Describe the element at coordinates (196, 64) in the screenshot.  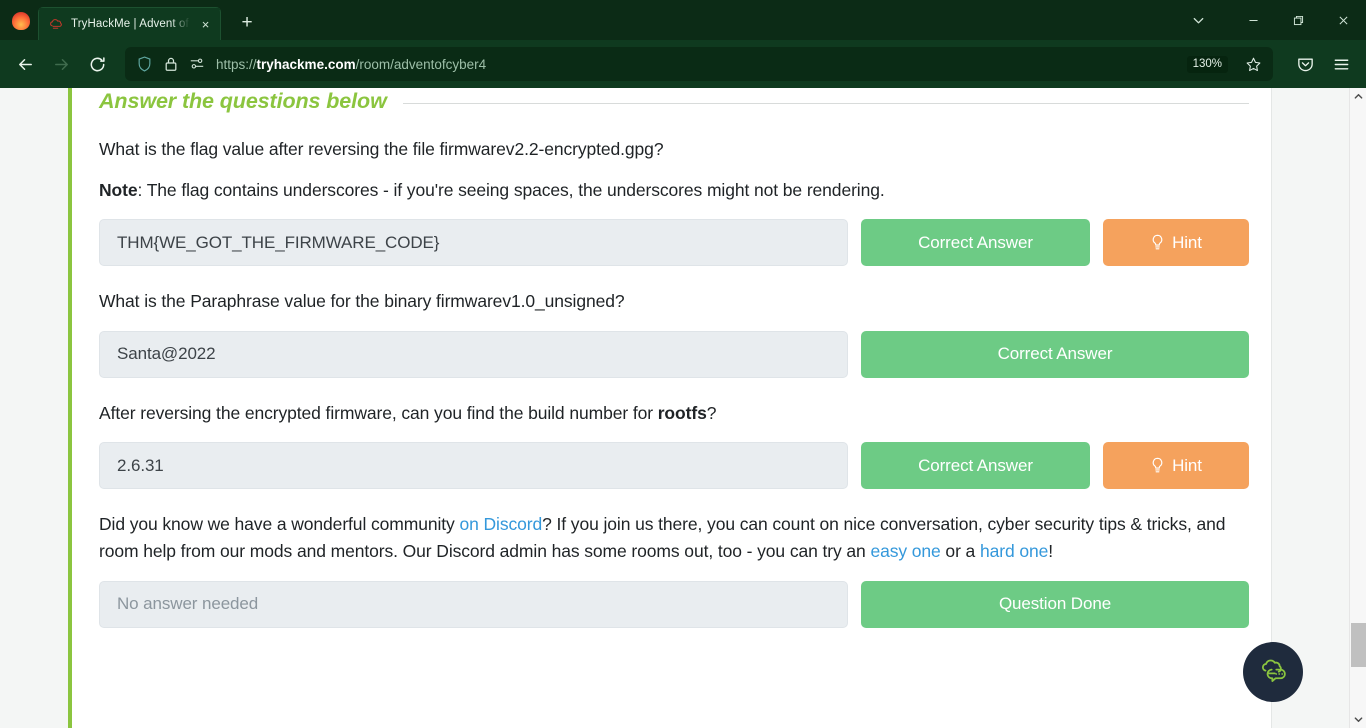
I see `site-permissions-icon` at that location.